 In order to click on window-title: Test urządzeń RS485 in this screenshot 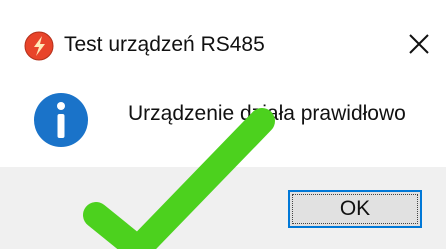, I will do `click(164, 44)`.